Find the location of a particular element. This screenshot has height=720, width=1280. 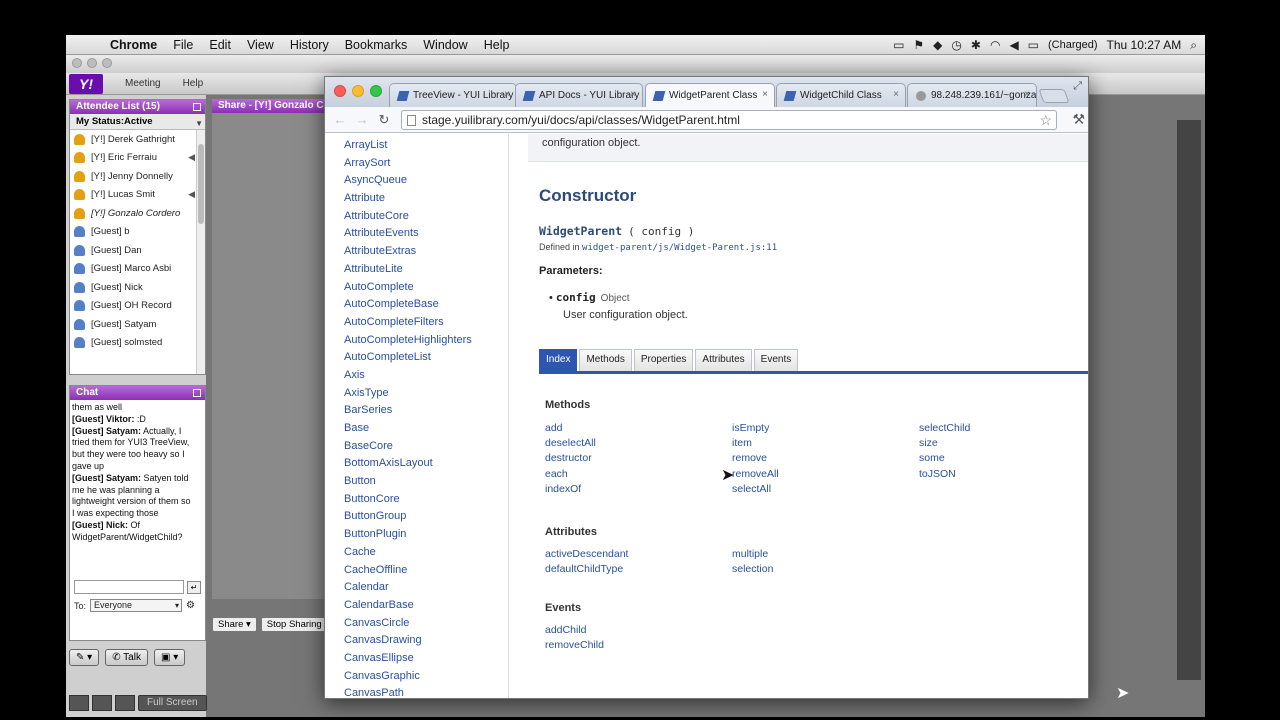

class-link: AttributeCore is located at coordinates (408, 219).